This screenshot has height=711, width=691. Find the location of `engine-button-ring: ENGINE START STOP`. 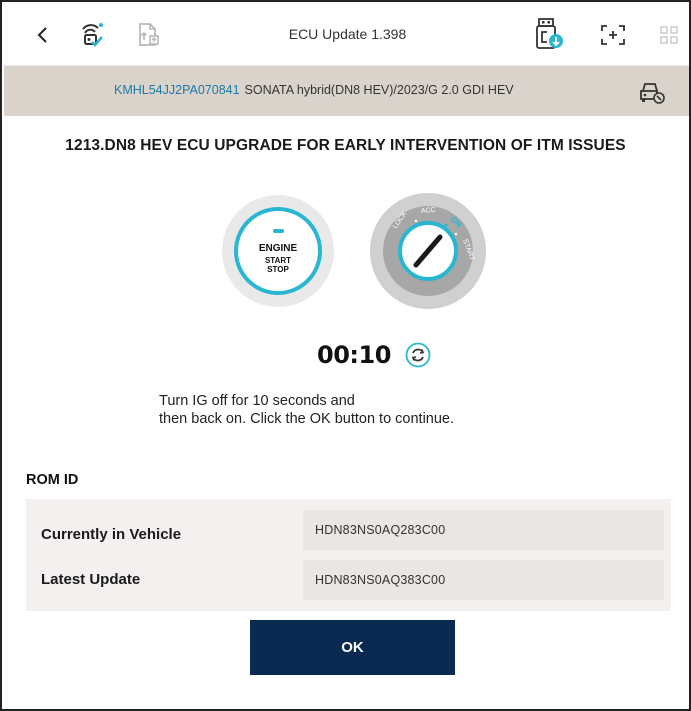

engine-button-ring: ENGINE START STOP is located at coordinates (278, 251).